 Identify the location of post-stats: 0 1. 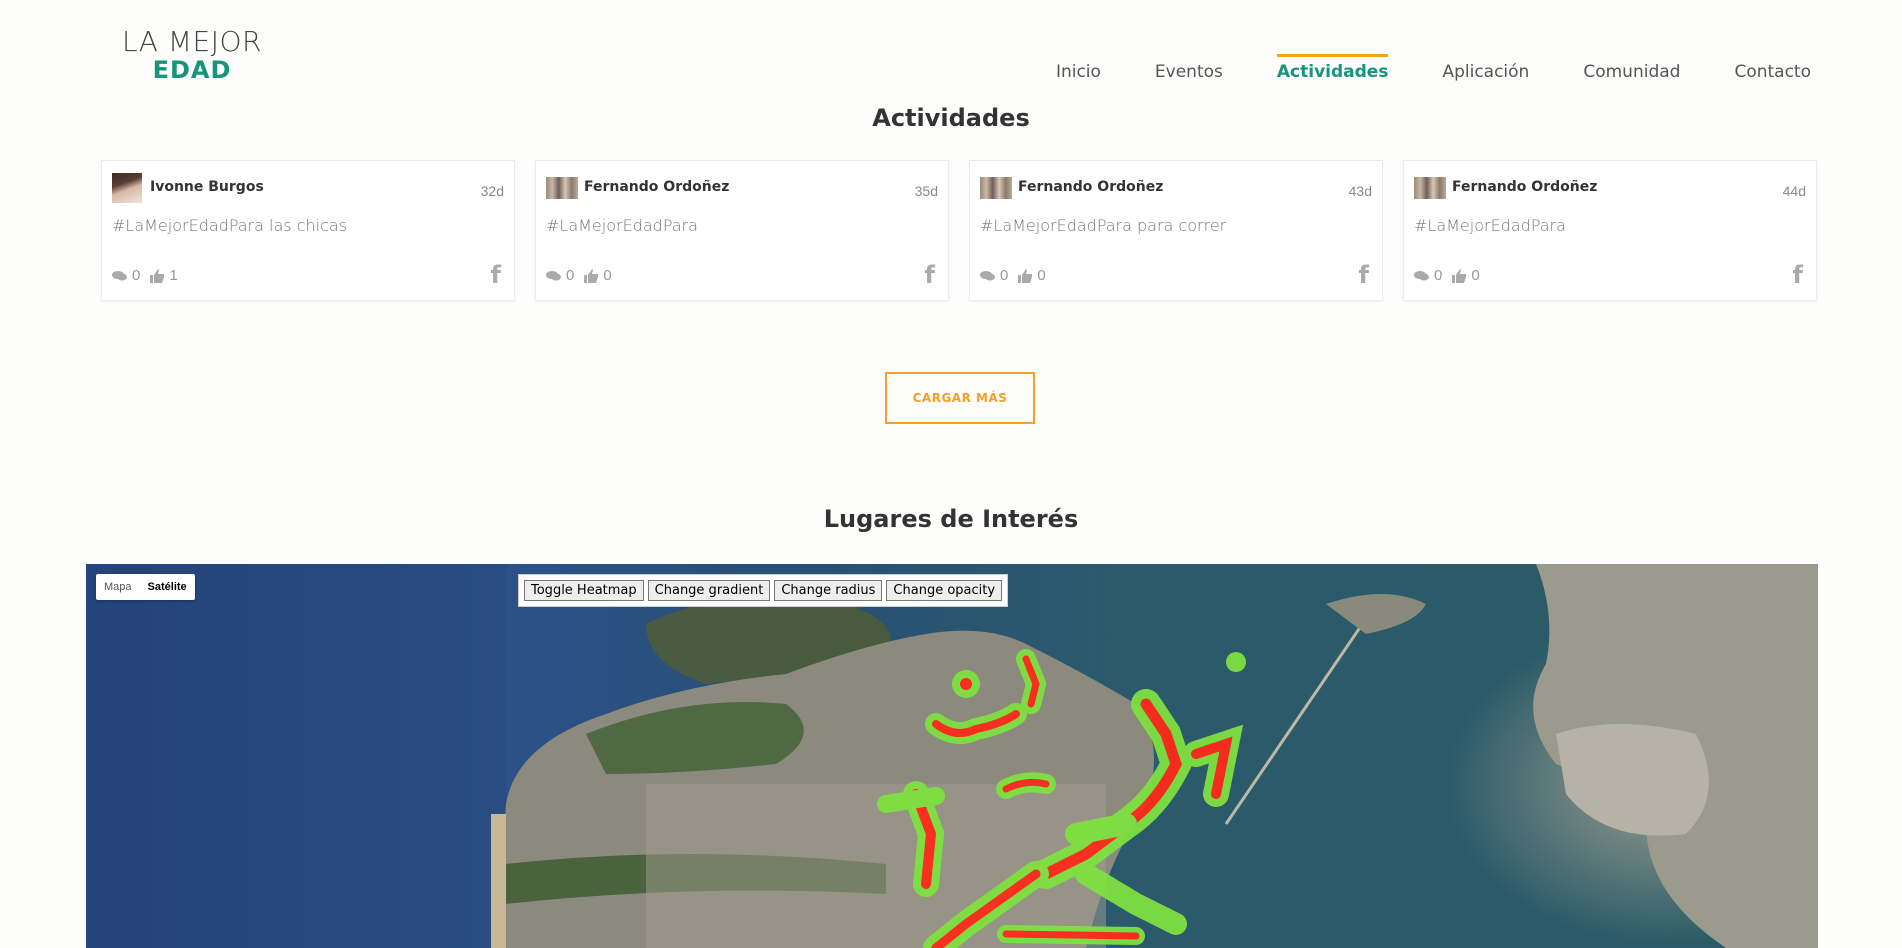
(150, 275).